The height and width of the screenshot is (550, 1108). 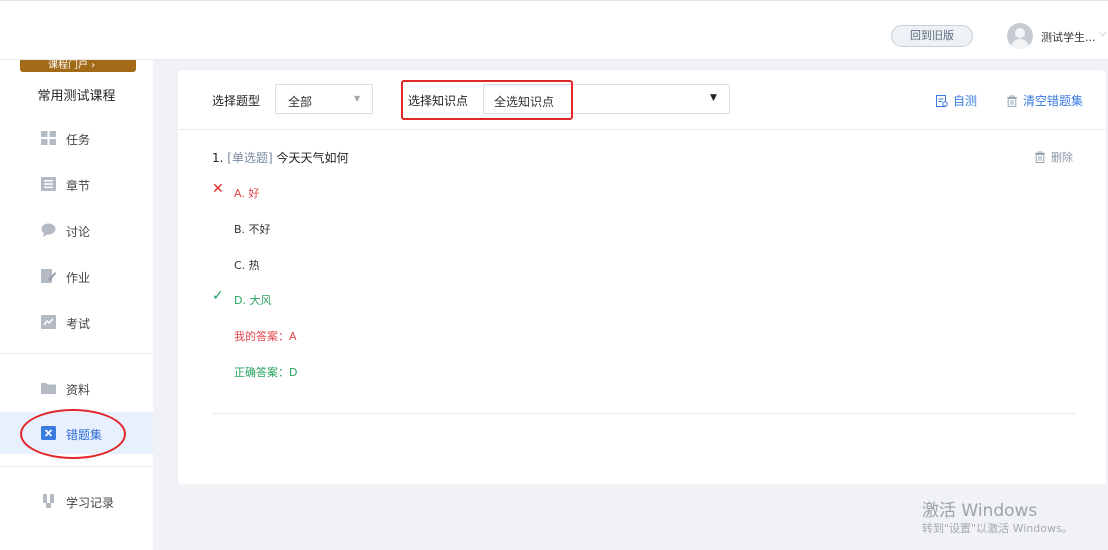 What do you see at coordinates (48, 138) in the screenshot?
I see `grid-icon` at bounding box center [48, 138].